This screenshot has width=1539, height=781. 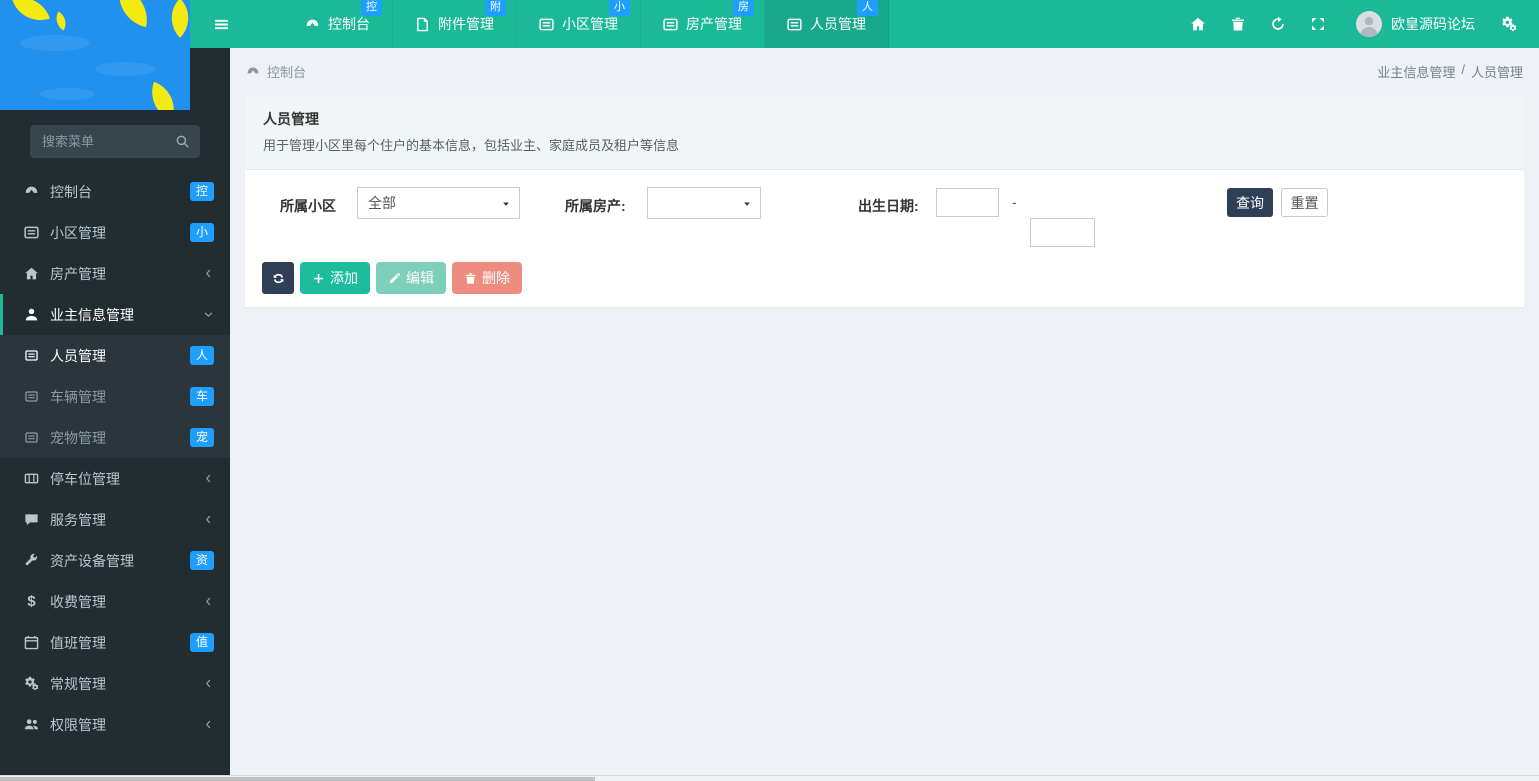 What do you see at coordinates (115, 396) in the screenshot?
I see `sidebar-item-vehicle: 车辆管理 车` at bounding box center [115, 396].